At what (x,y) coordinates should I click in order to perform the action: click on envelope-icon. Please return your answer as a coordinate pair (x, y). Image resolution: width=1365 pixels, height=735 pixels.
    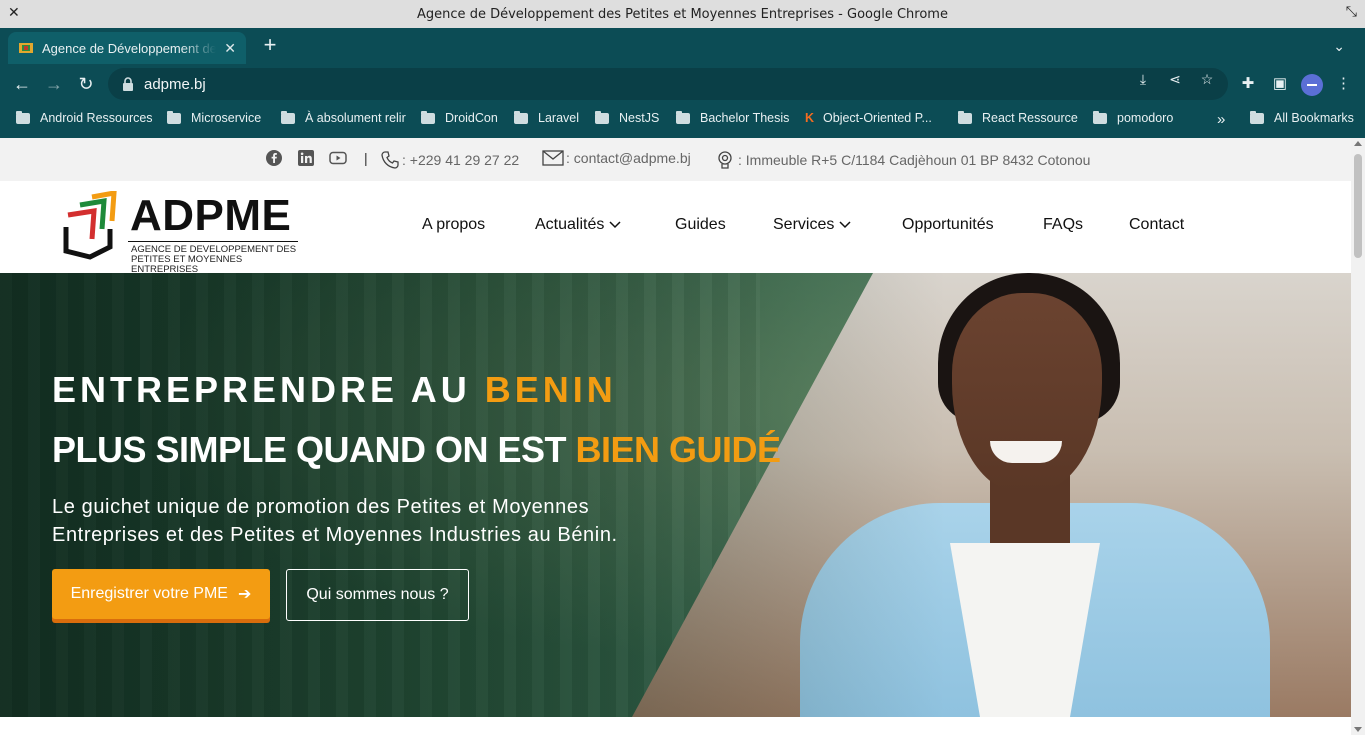
    Looking at the image, I should click on (553, 158).